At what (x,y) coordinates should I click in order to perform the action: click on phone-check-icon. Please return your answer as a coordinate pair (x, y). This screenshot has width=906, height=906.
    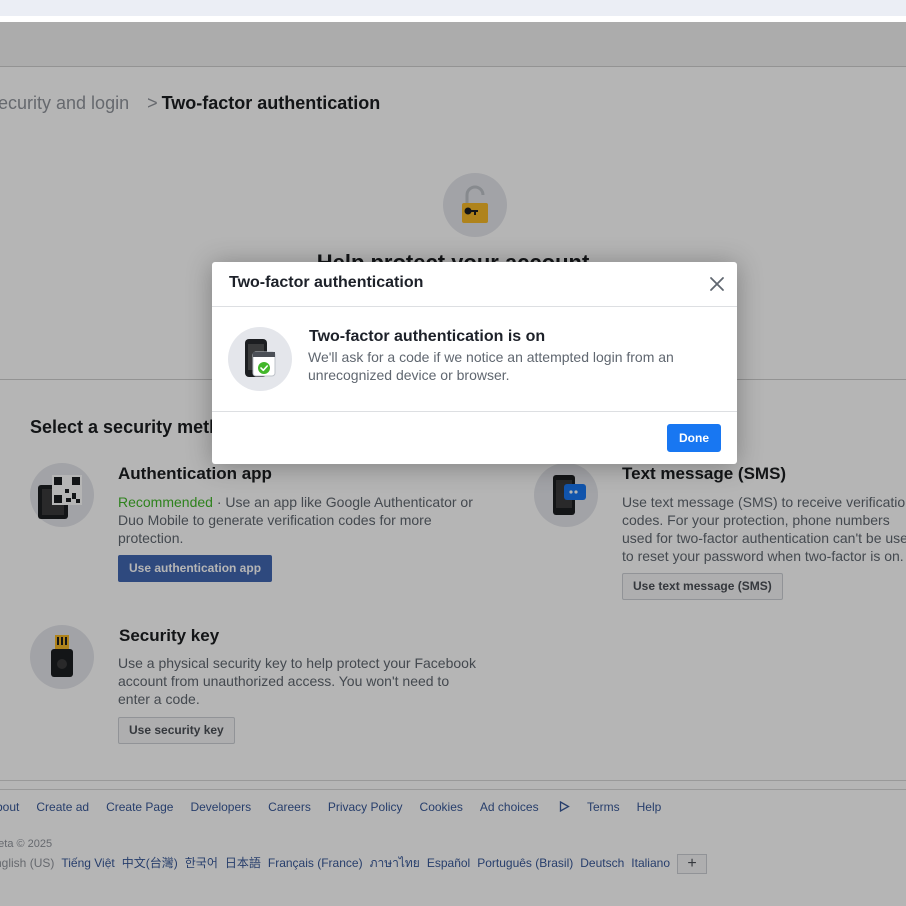
    Looking at the image, I should click on (260, 359).